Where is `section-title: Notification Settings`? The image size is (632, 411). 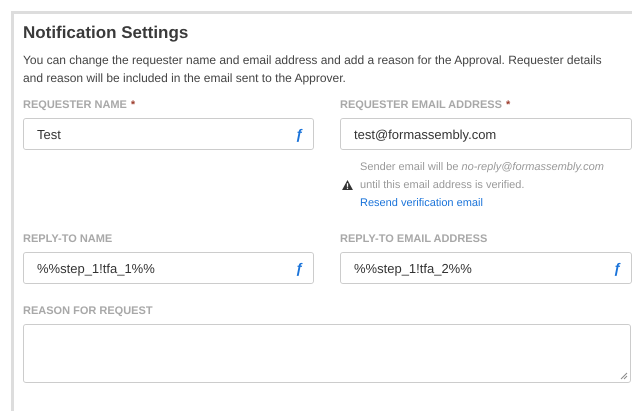
section-title: Notification Settings is located at coordinates (106, 33).